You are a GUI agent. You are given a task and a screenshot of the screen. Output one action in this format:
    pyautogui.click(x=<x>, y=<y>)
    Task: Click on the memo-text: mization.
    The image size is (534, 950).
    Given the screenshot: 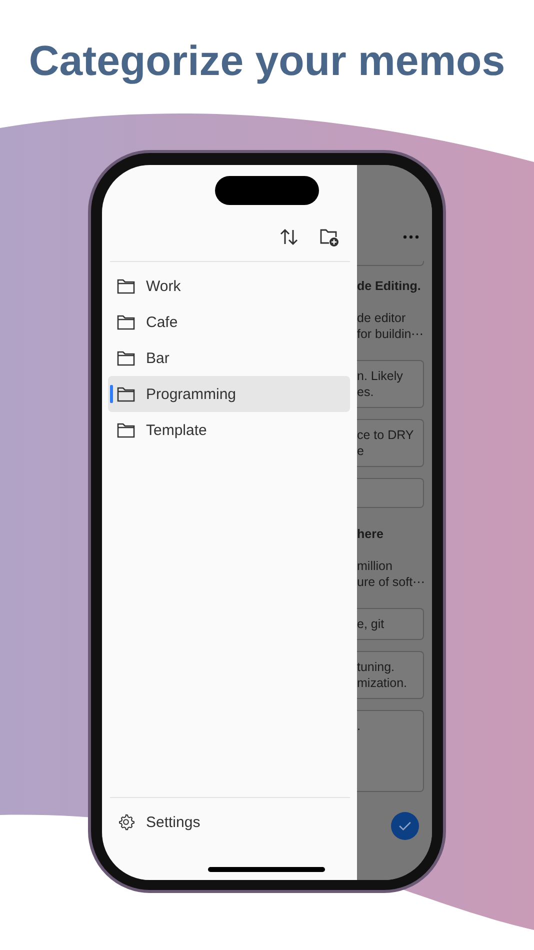 What is the action you would take?
    pyautogui.click(x=382, y=683)
    